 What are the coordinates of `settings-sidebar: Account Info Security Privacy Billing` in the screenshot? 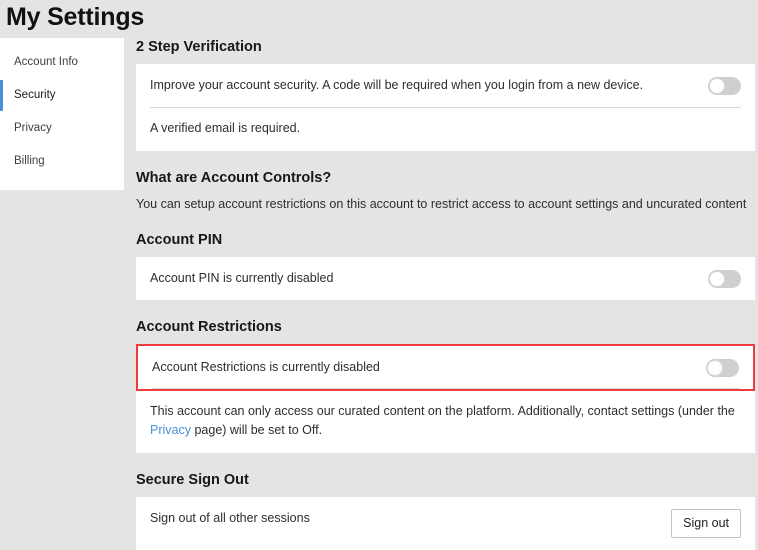 It's located at (62, 114).